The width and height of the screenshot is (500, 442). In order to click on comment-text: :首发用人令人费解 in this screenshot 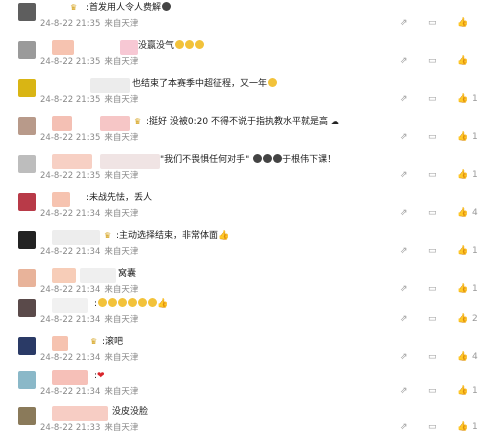, I will do `click(128, 8)`.